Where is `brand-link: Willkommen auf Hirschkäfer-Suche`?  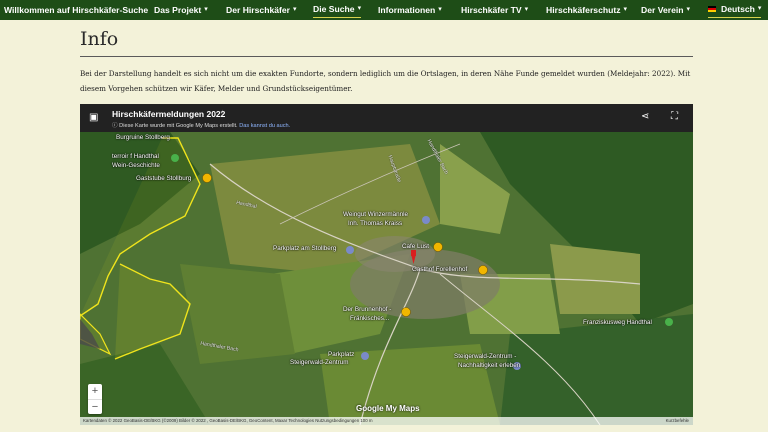 brand-link: Willkommen auf Hirschkäfer-Suche is located at coordinates (76, 10).